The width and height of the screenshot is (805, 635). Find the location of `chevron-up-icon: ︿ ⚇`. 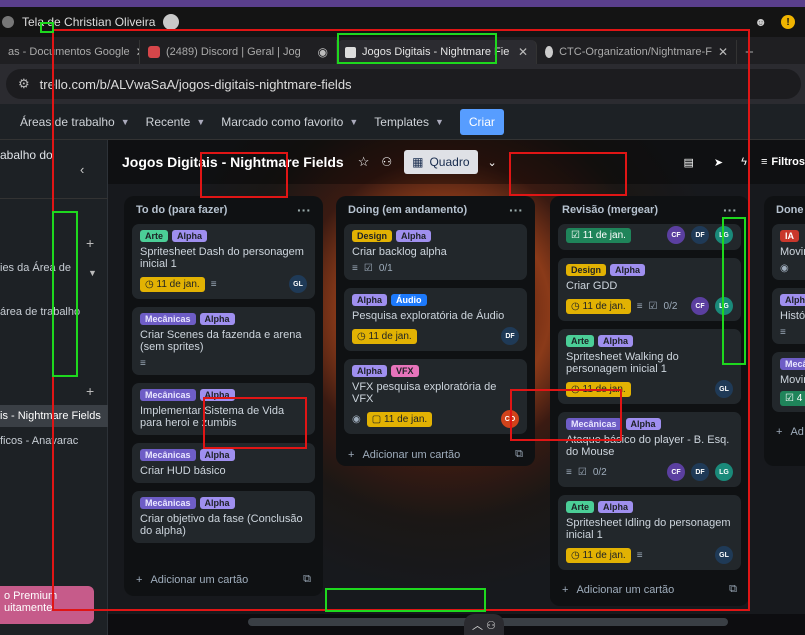

chevron-up-icon: ︿ ⚇ is located at coordinates (484, 624).